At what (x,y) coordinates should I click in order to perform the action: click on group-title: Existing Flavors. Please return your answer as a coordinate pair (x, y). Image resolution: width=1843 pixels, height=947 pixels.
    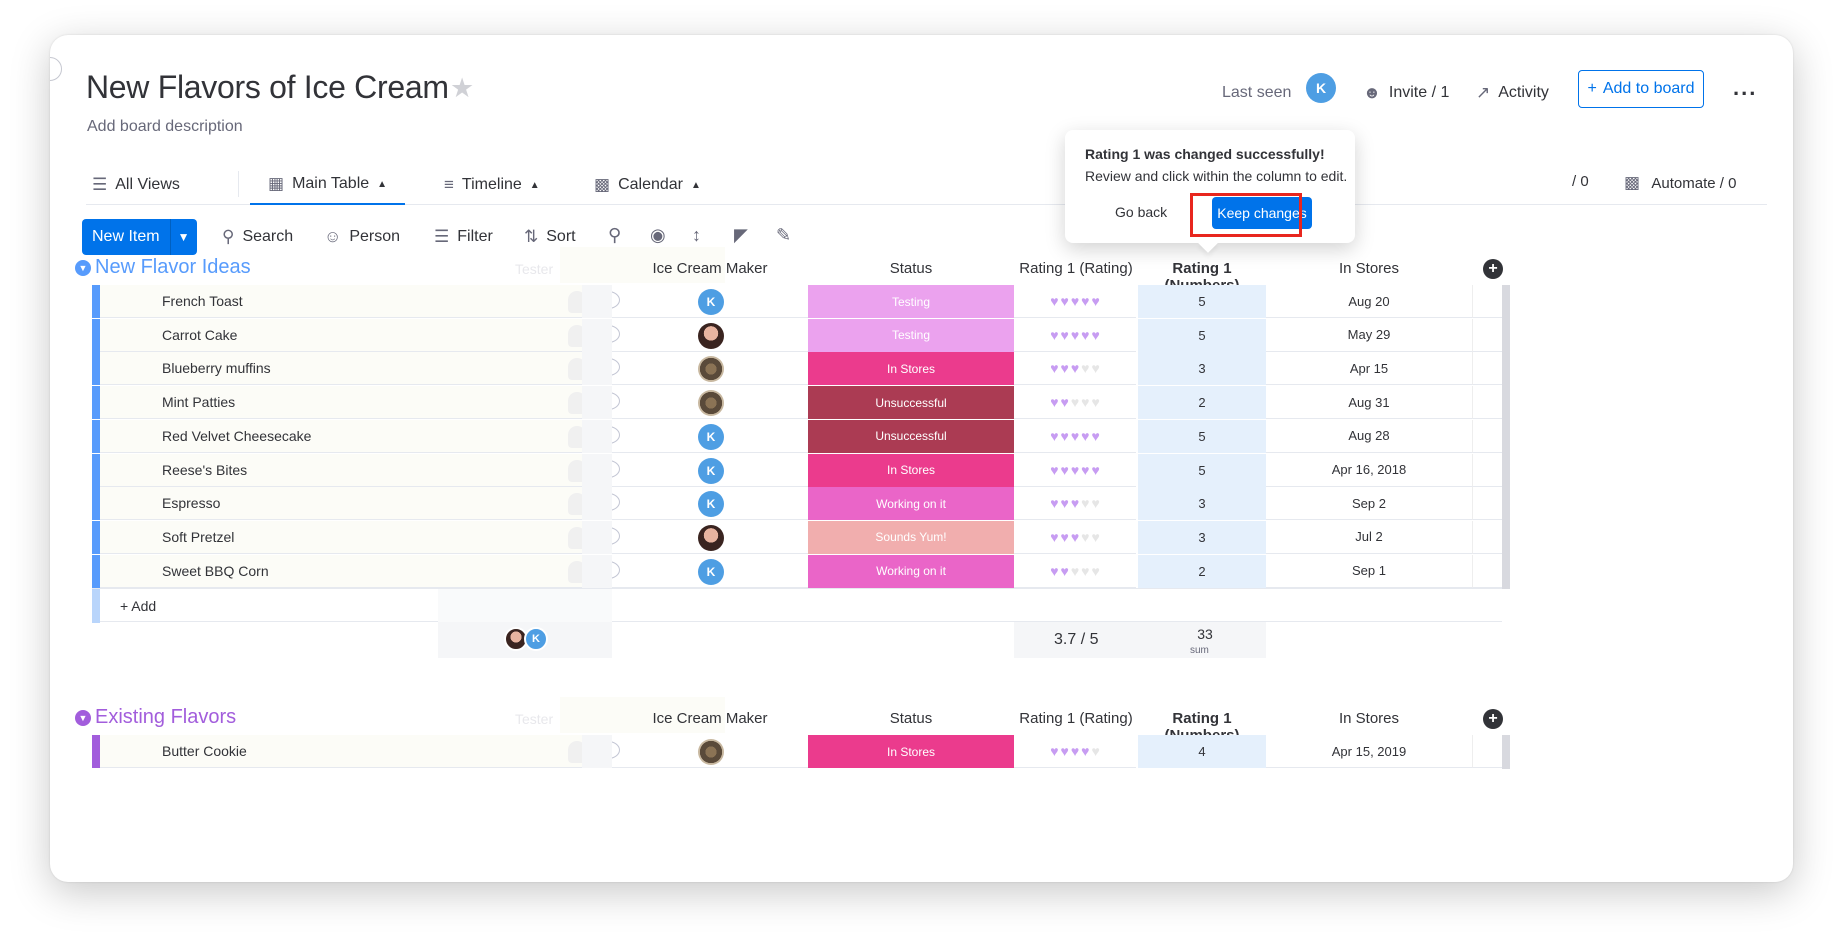
    Looking at the image, I should click on (165, 717).